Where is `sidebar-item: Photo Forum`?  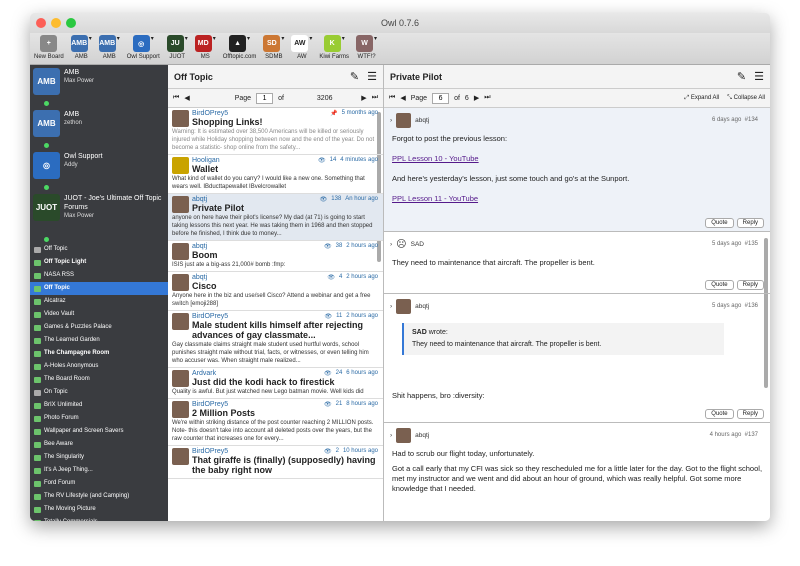 sidebar-item: Photo Forum is located at coordinates (99, 418).